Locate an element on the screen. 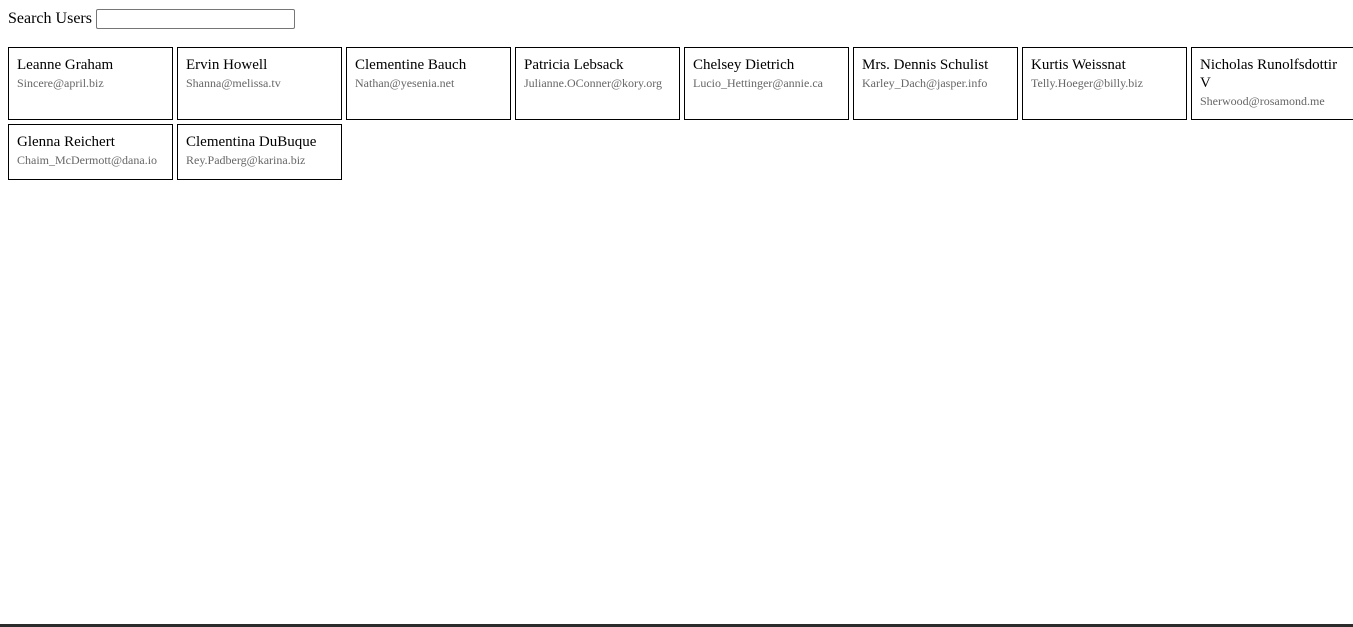 The height and width of the screenshot is (627, 1353). user-email: Shanna@melissa.tv is located at coordinates (233, 83).